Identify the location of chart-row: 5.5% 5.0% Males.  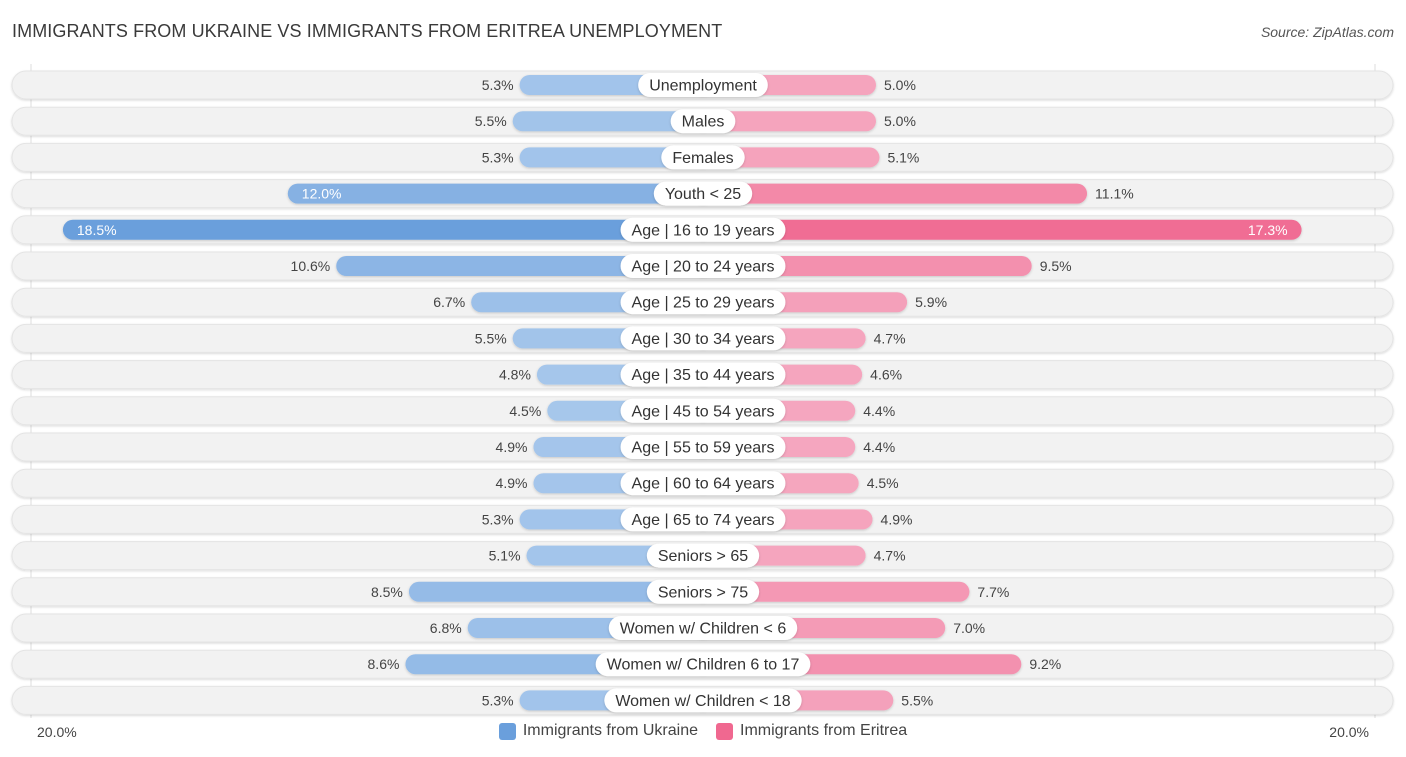
(702, 121).